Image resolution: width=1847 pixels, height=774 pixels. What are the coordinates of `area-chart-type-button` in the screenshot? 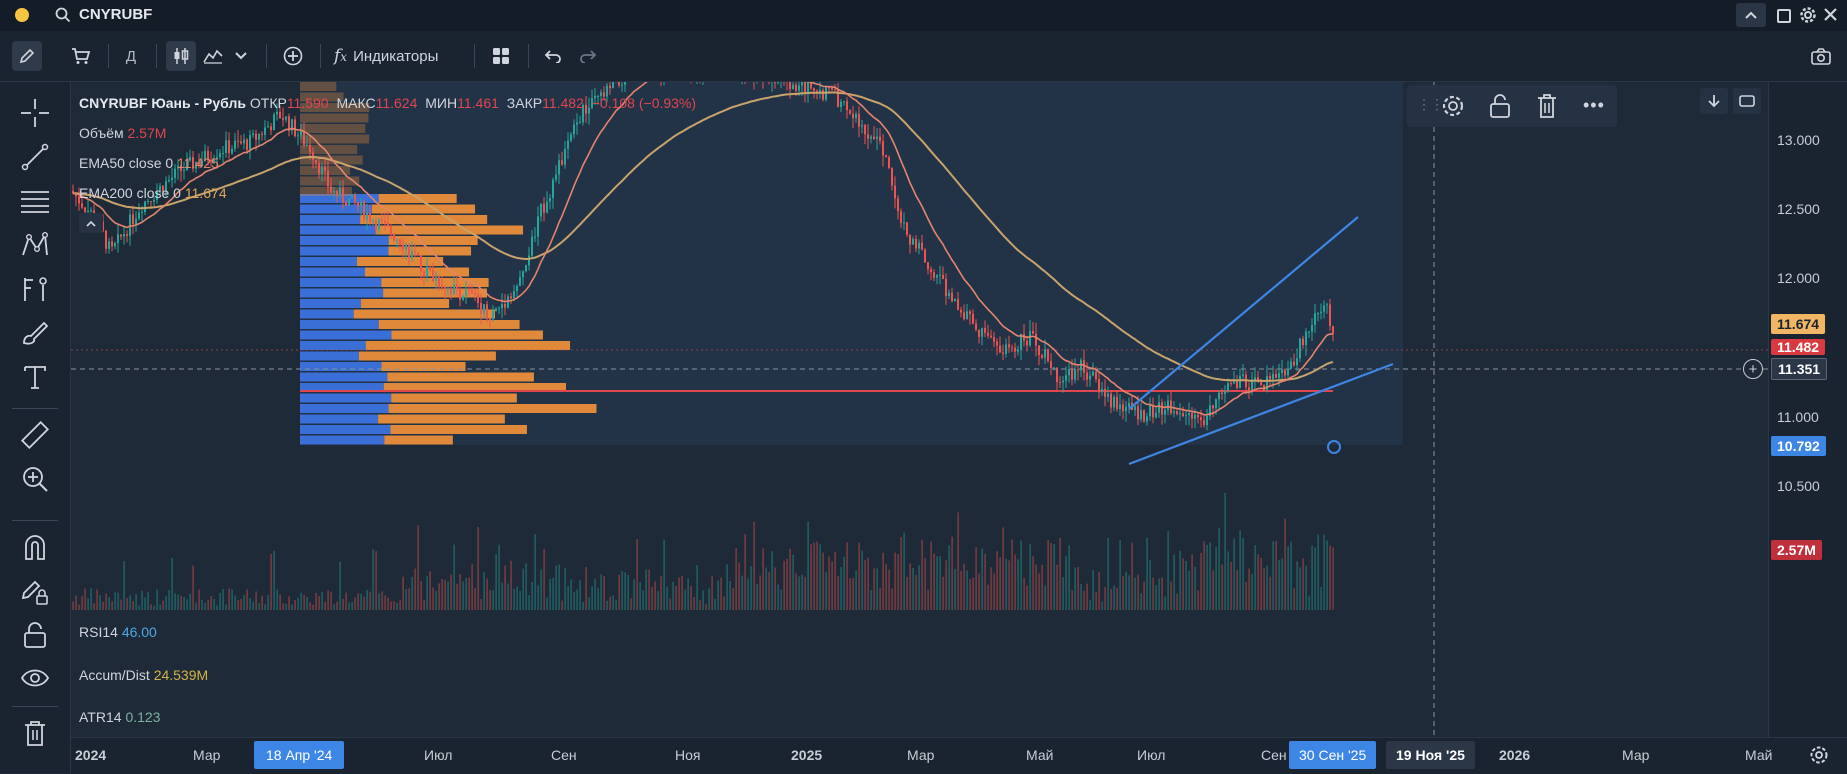 It's located at (213, 56).